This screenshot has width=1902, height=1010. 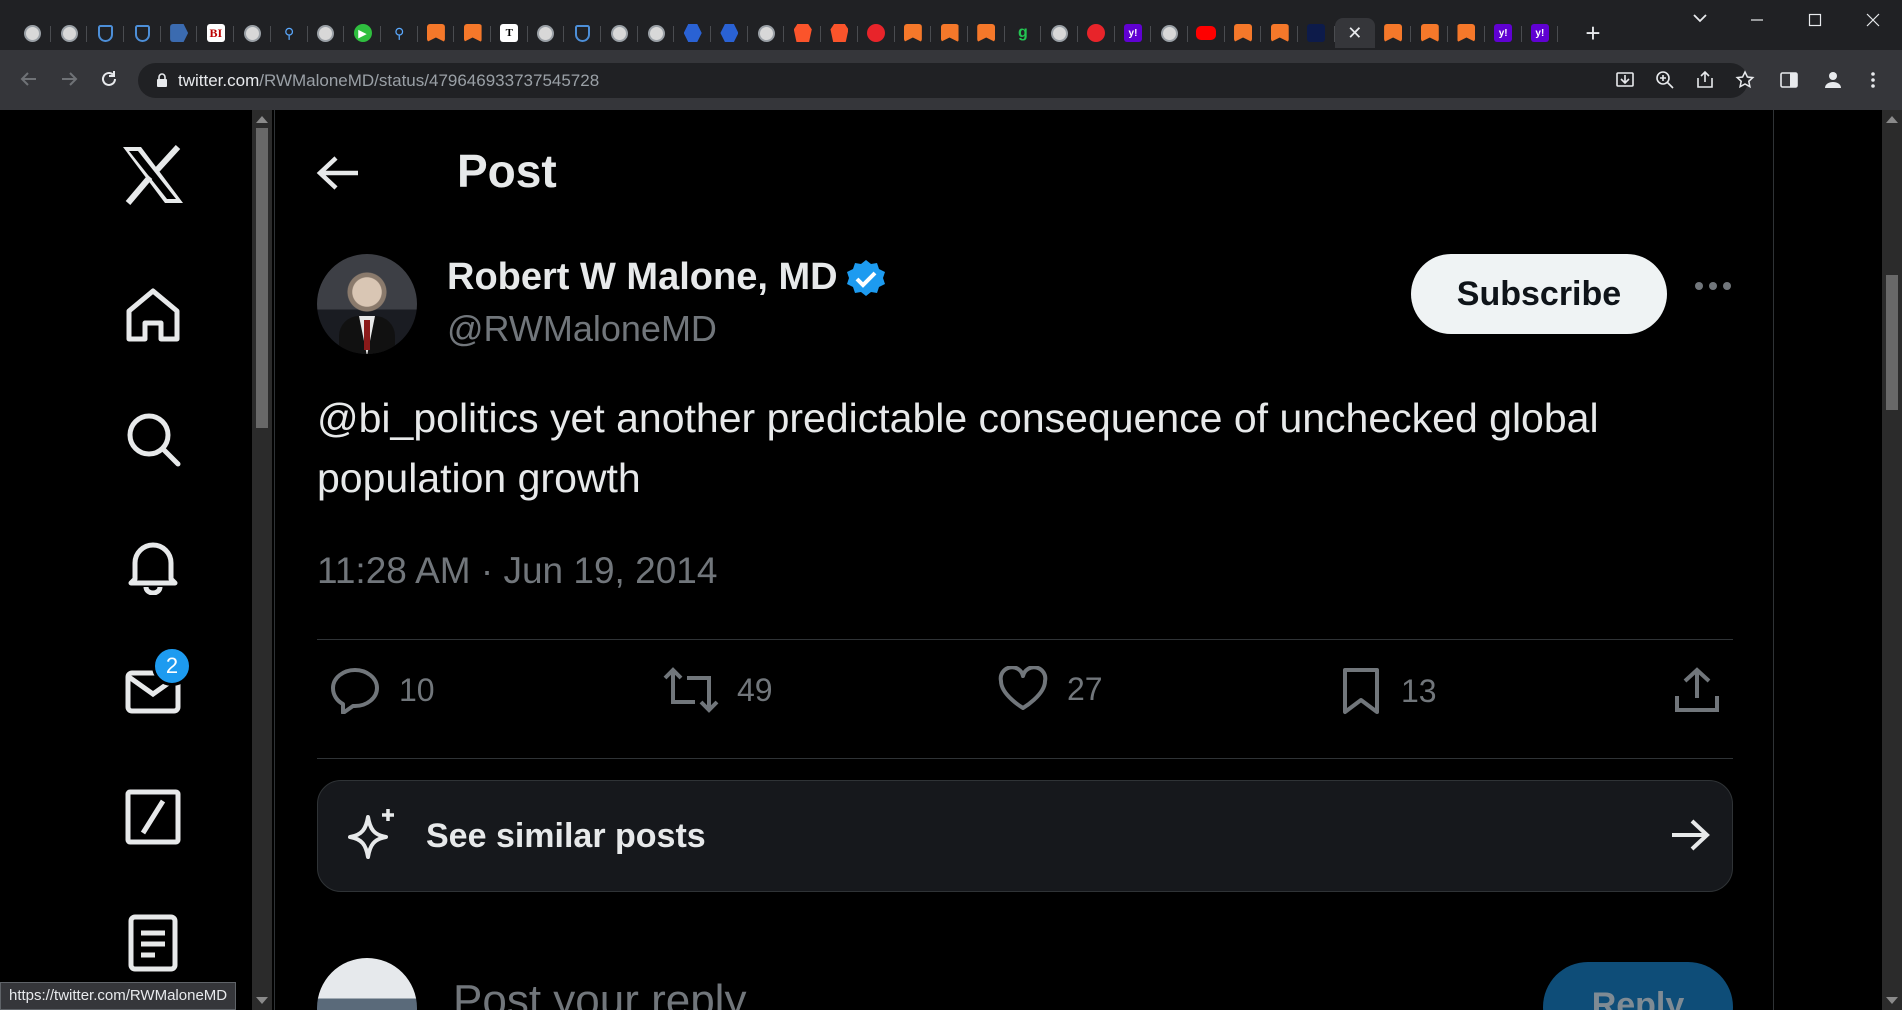 I want to click on search-icon: ⚲, so click(x=399, y=32).